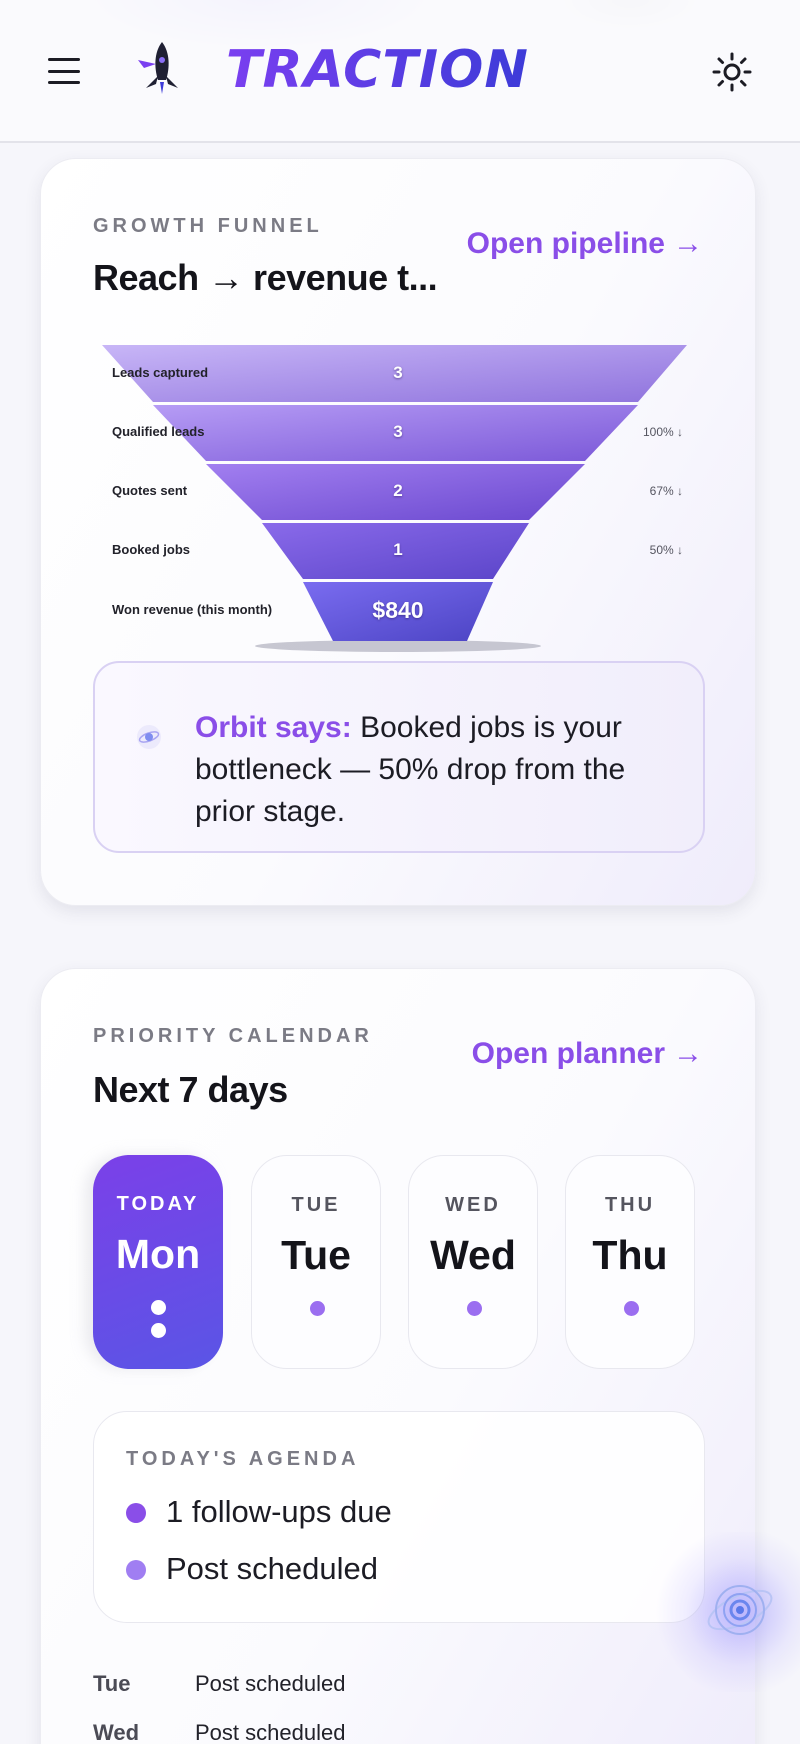 The image size is (800, 1744). What do you see at coordinates (316, 1255) in the screenshot?
I see `day-chip-name: Tue` at bounding box center [316, 1255].